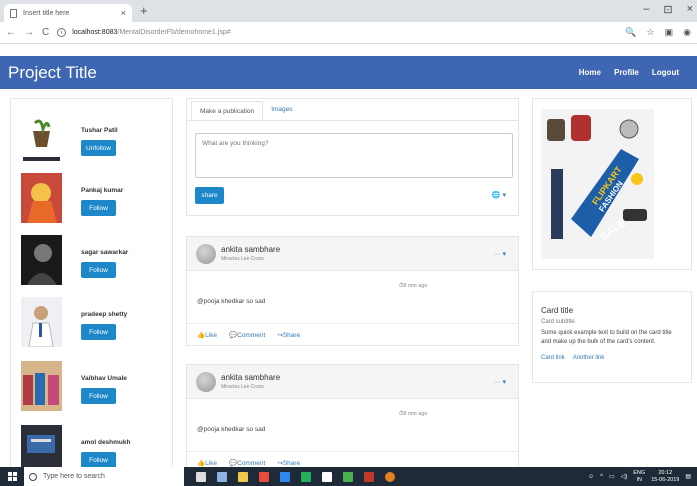 This screenshot has height=486, width=697. I want to click on language-indicator: ENG IN, so click(639, 477).